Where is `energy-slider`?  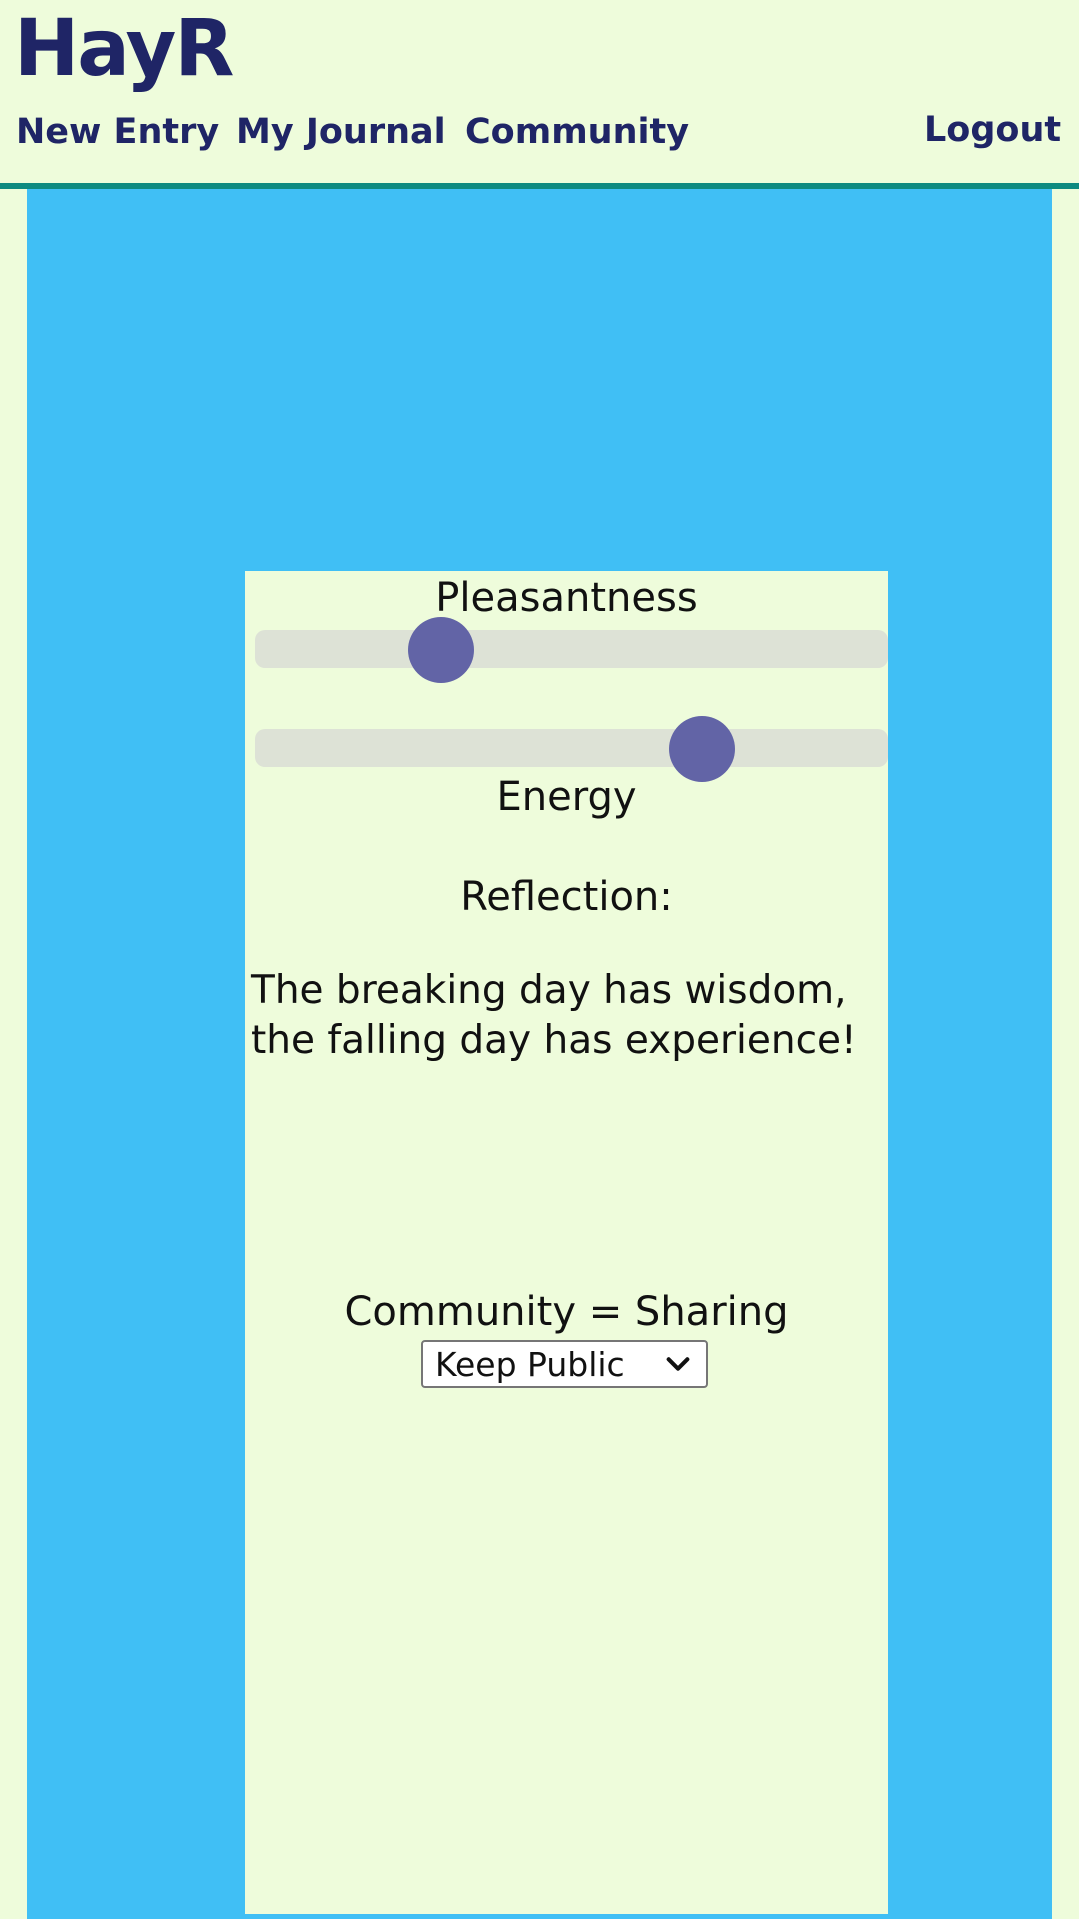
energy-slider is located at coordinates (571, 749).